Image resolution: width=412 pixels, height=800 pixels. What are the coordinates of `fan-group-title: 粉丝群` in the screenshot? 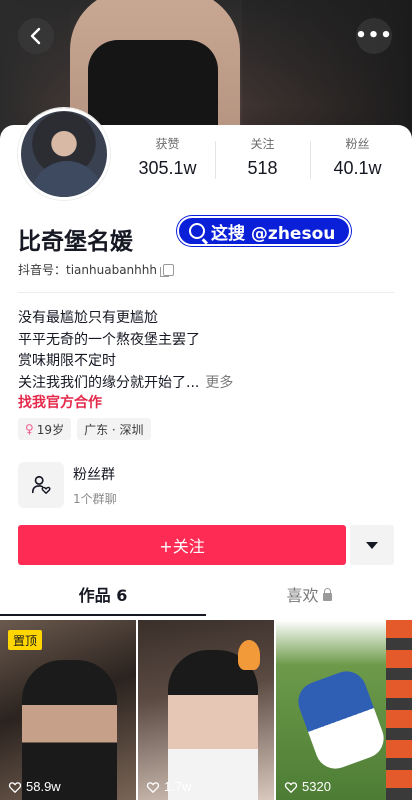 It's located at (94, 474).